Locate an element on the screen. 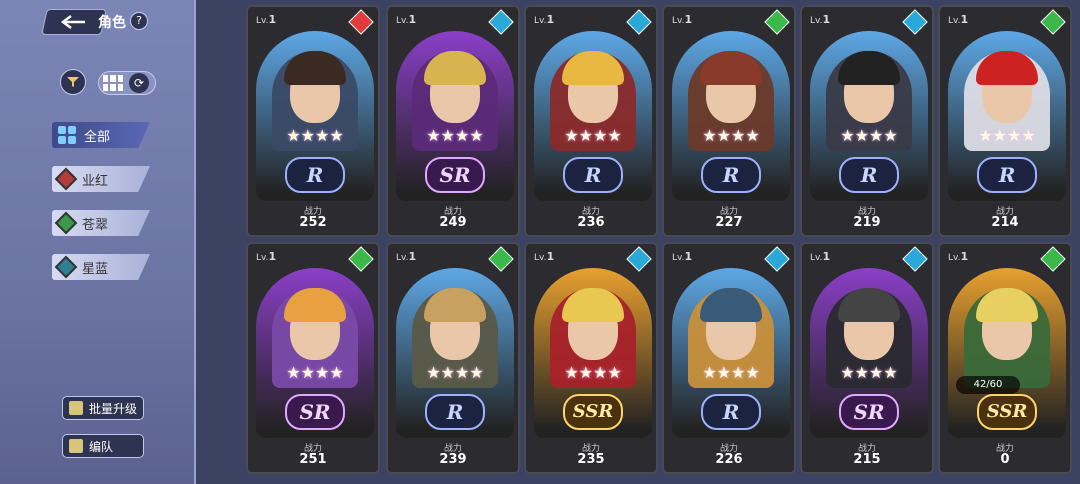  character-card: Lv.1 ★★★★ SR 战力 251 is located at coordinates (313, 358).